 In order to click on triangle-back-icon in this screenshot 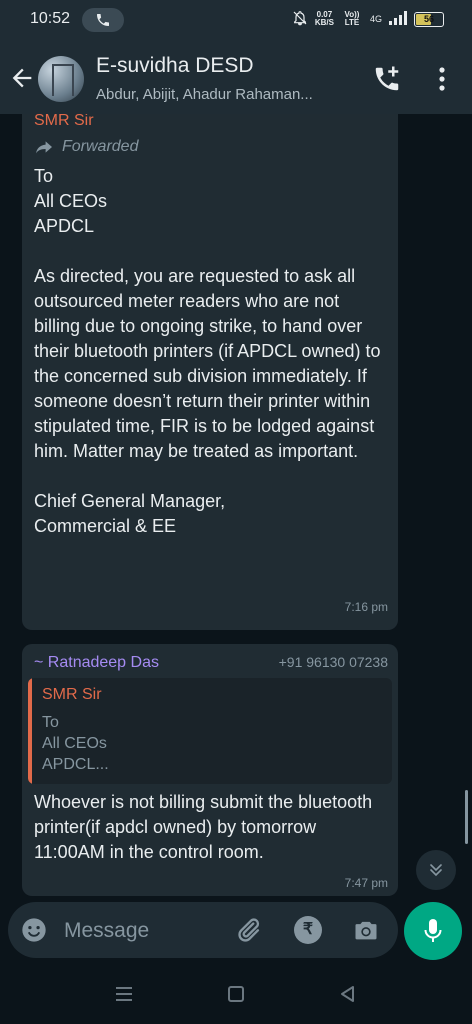, I will do `click(347, 994)`.